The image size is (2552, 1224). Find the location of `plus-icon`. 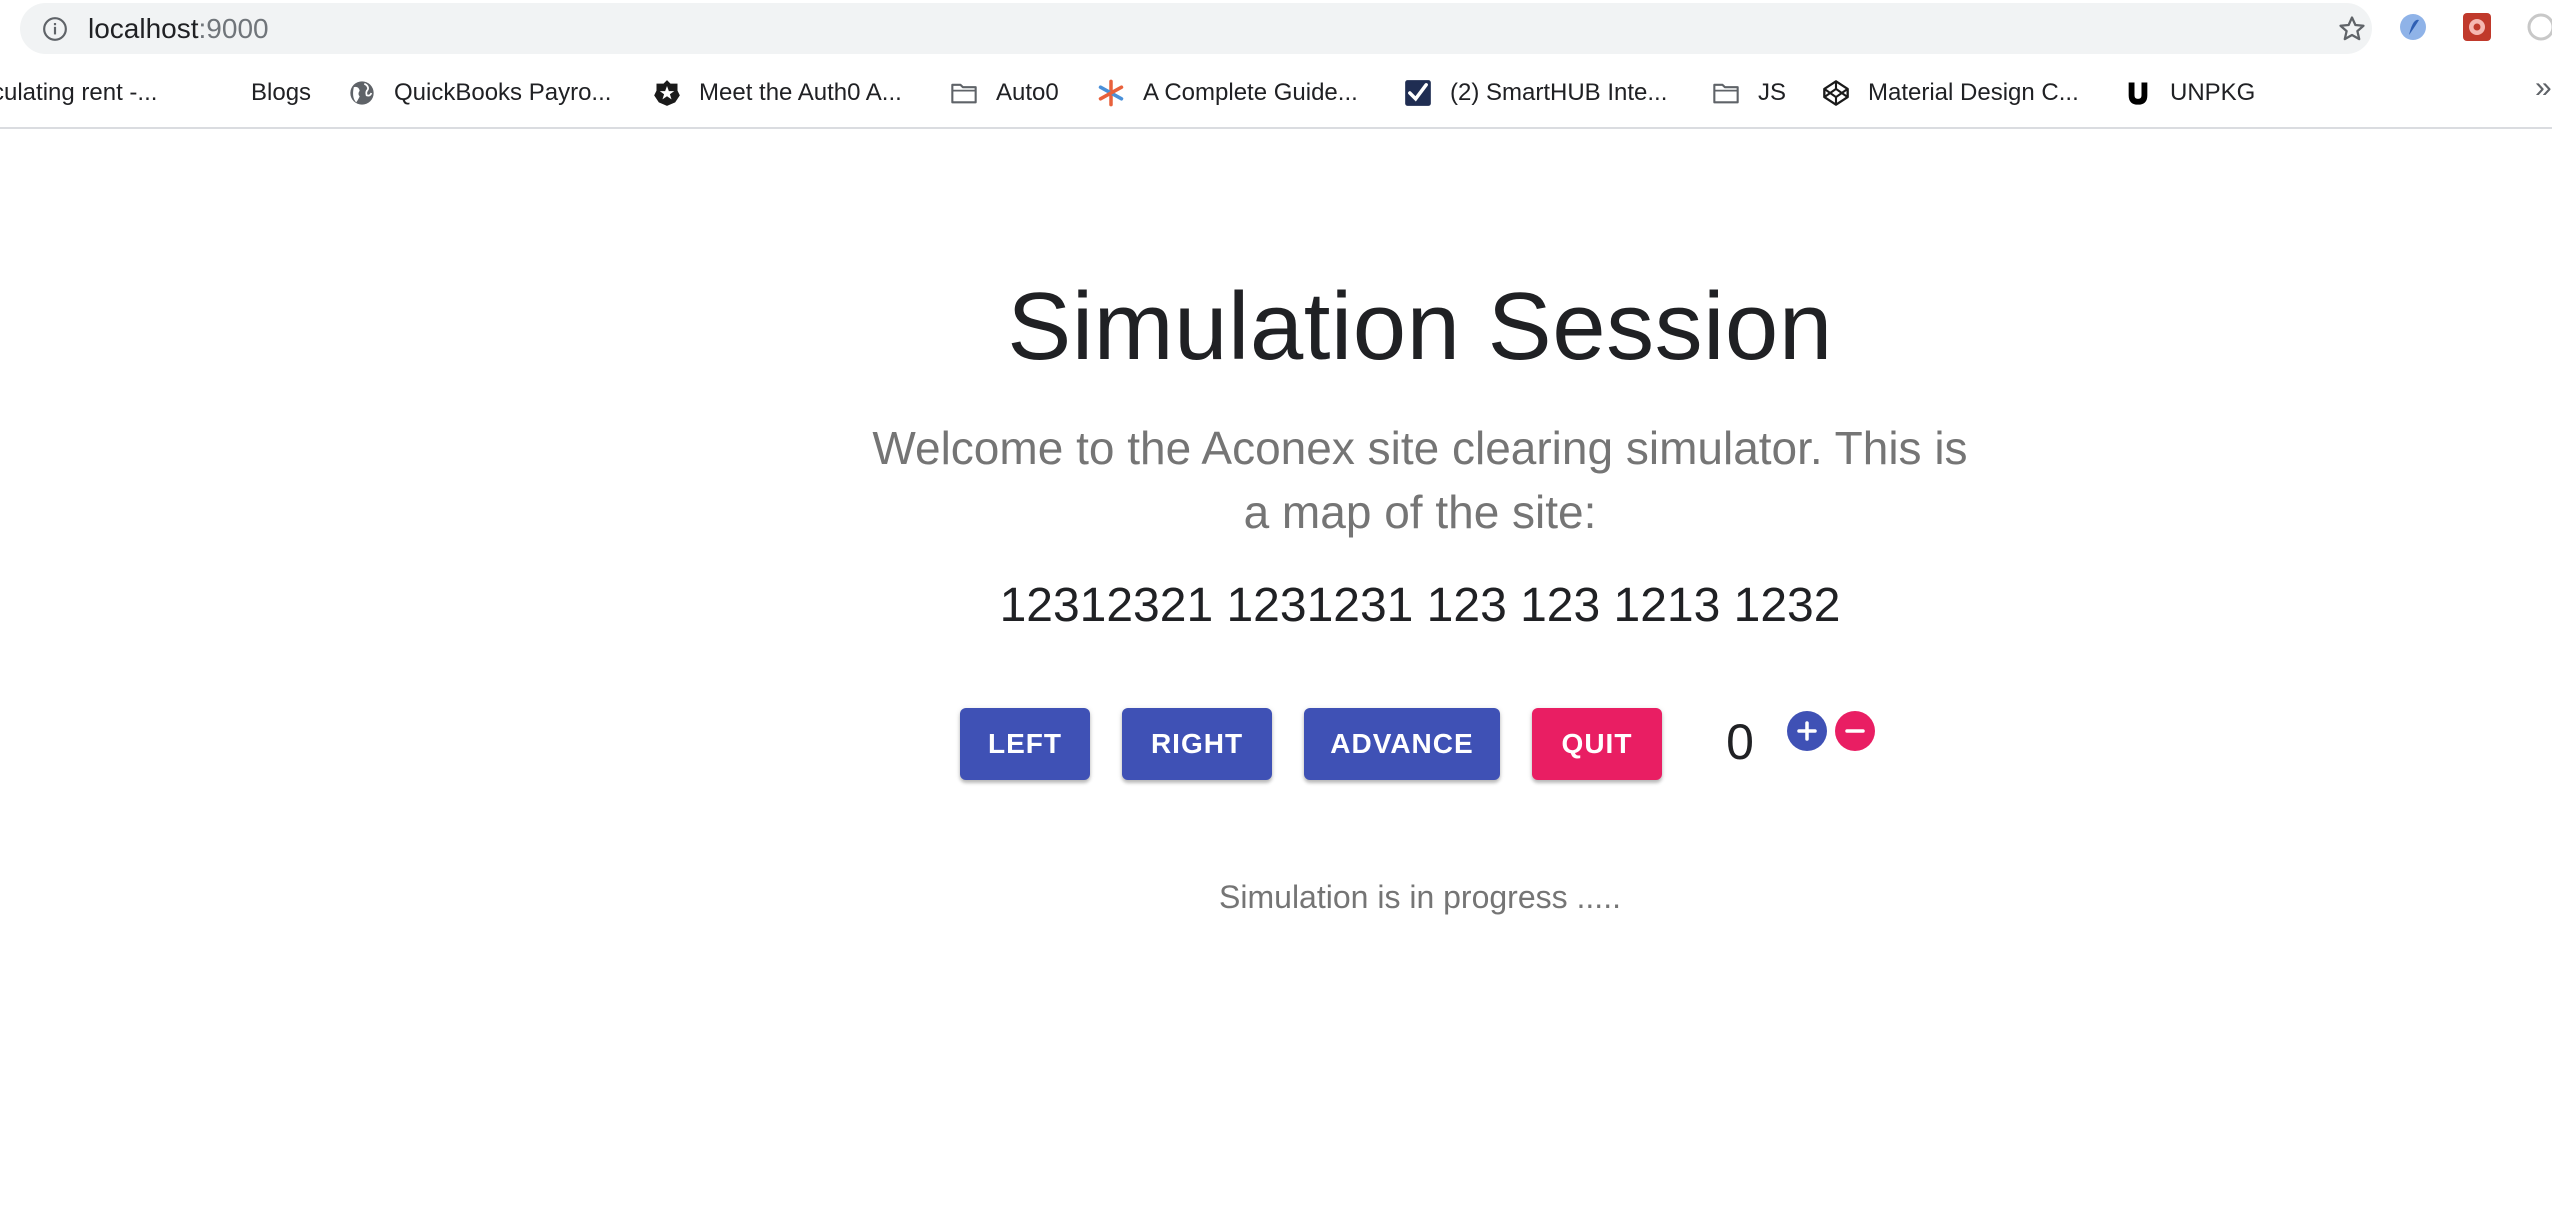

plus-icon is located at coordinates (1807, 731).